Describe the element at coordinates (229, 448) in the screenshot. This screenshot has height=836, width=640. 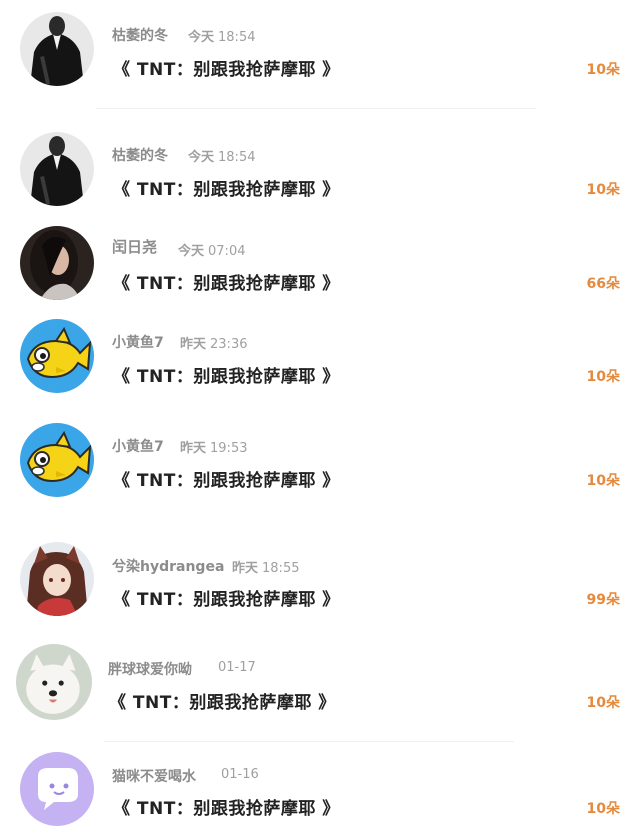
I see `timestamp-time: 19:53` at that location.